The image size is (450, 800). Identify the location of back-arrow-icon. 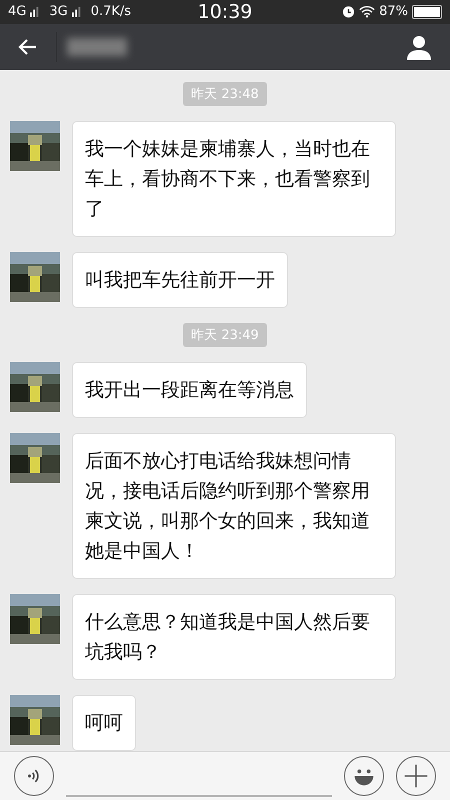
(28, 47).